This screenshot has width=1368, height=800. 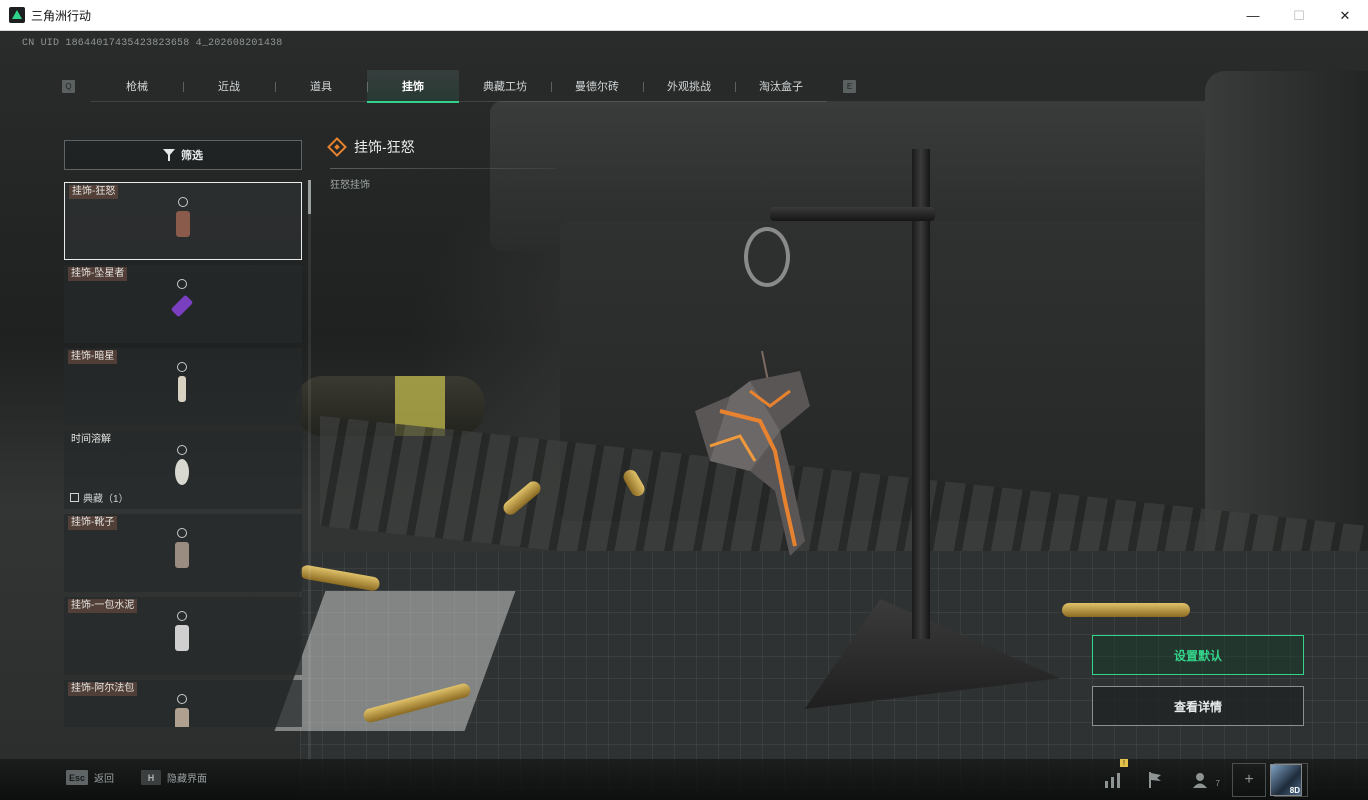 What do you see at coordinates (1253, 15) in the screenshot?
I see `minimize-button: —` at bounding box center [1253, 15].